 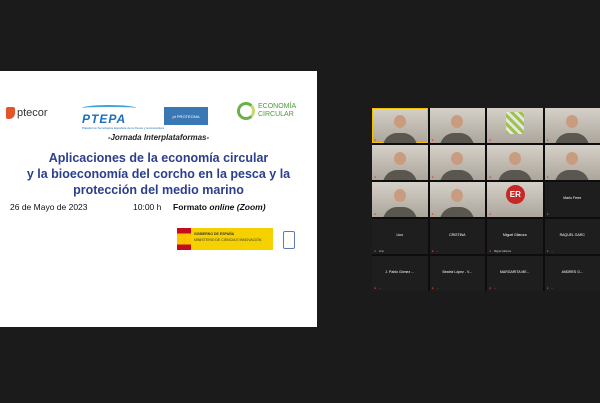 What do you see at coordinates (246, 111) in the screenshot?
I see `circular-ring-icon` at bounding box center [246, 111].